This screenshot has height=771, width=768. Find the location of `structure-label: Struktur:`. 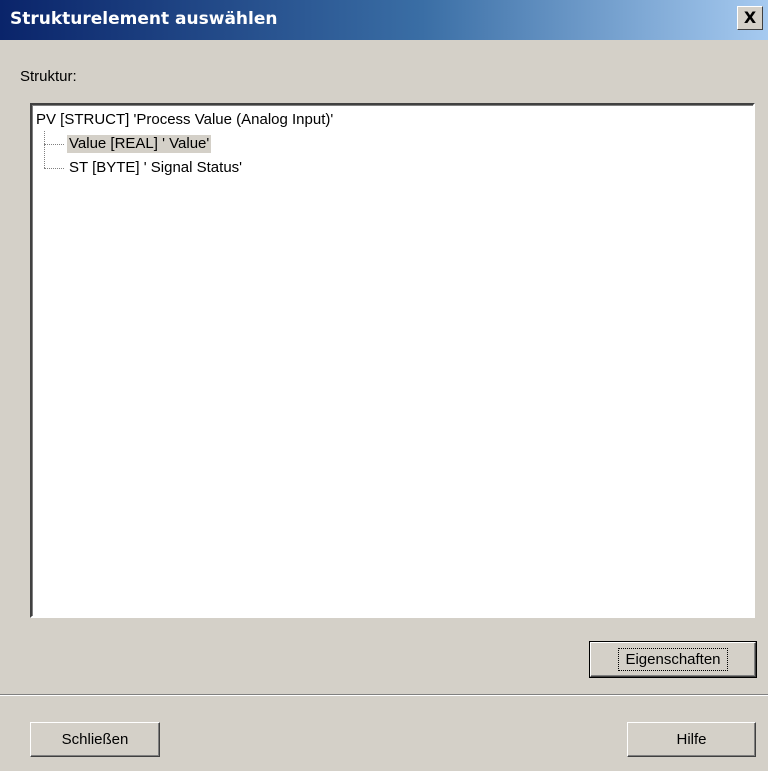

structure-label: Struktur: is located at coordinates (48, 76).